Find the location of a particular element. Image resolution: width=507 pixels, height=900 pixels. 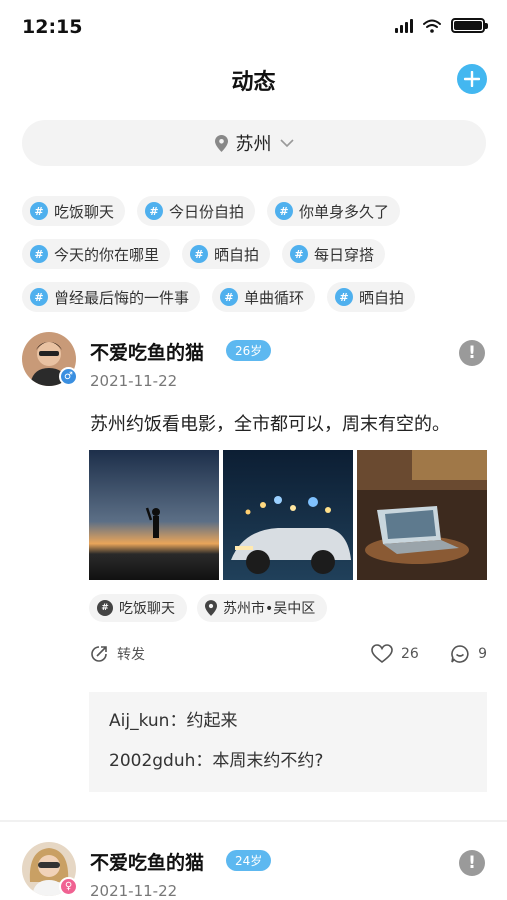

share-button: 转发 is located at coordinates (117, 654).